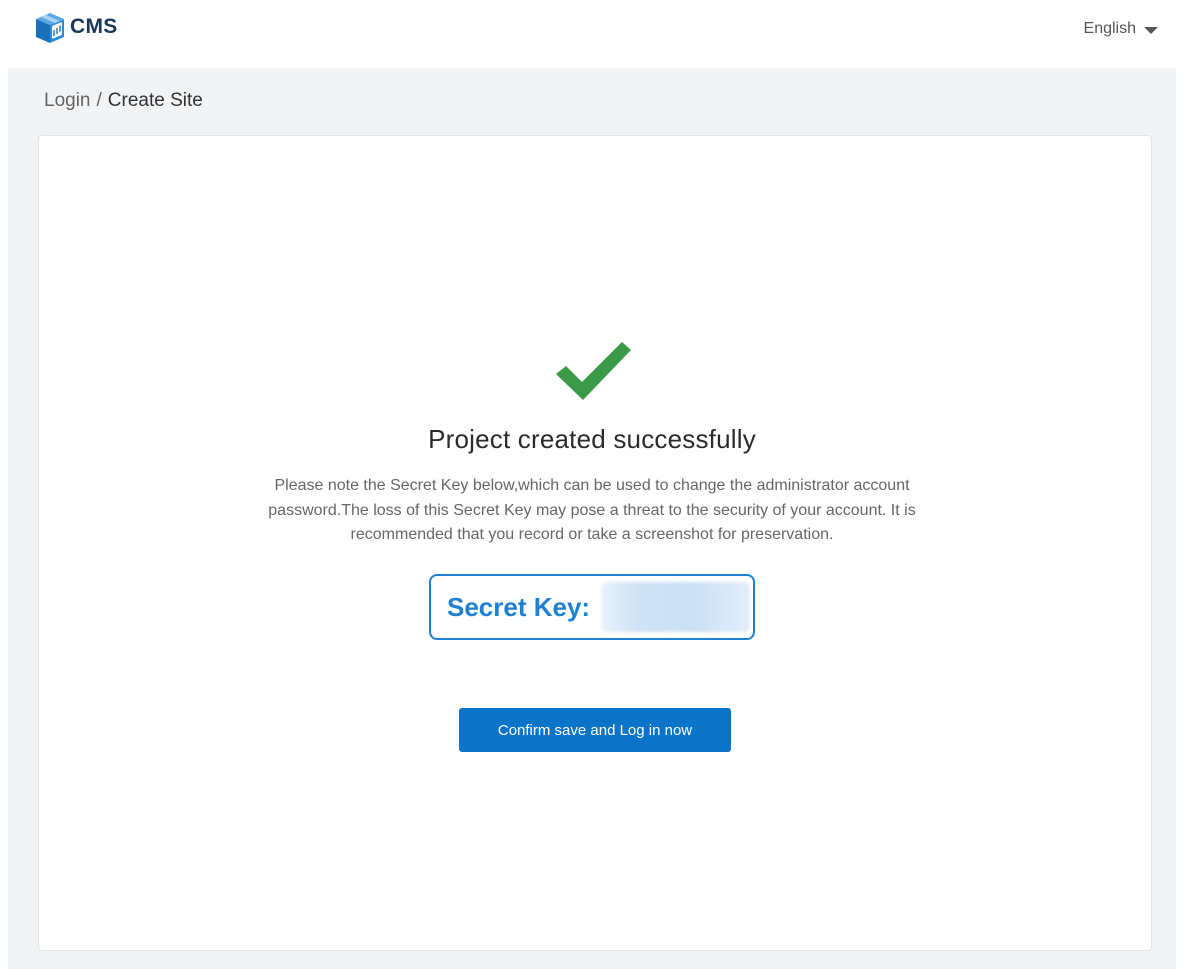 This screenshot has height=969, width=1184. What do you see at coordinates (595, 730) in the screenshot?
I see `confirm-login-button: Confirm save and Log in now` at bounding box center [595, 730].